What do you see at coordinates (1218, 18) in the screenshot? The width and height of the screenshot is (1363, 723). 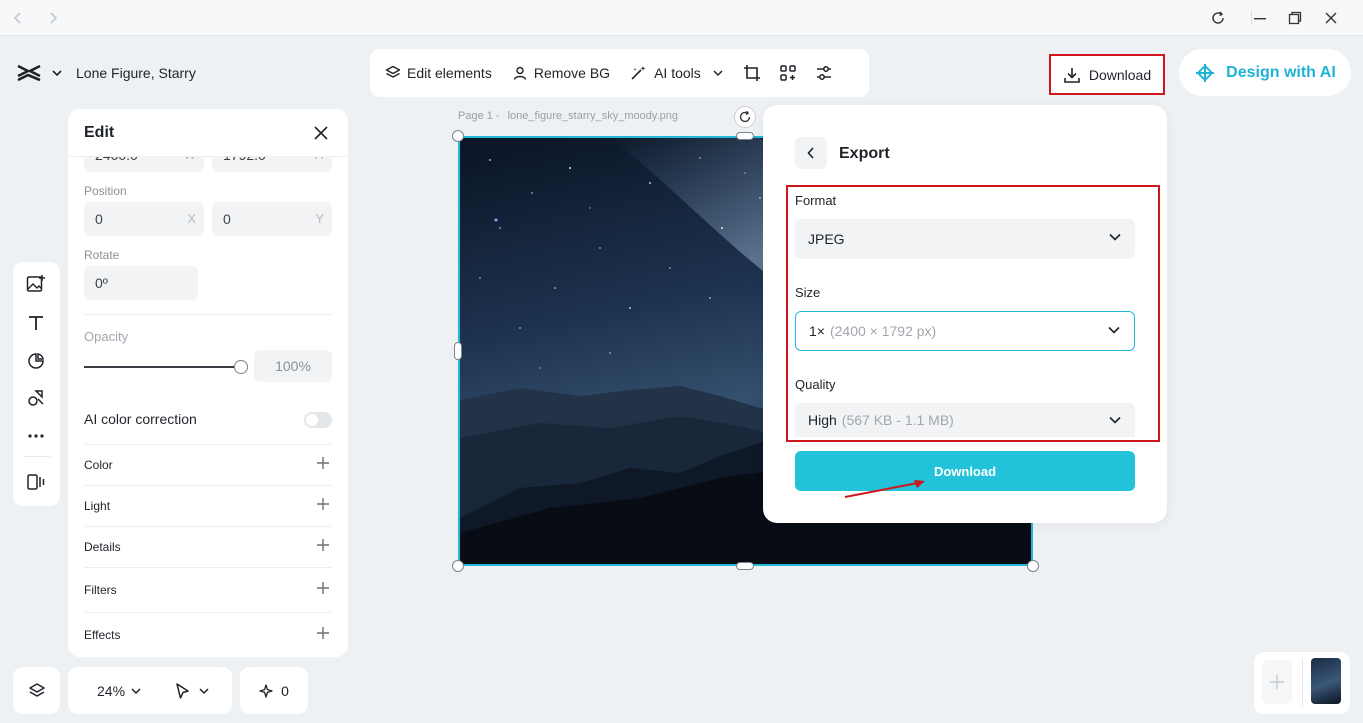 I see `refresh-icon` at bounding box center [1218, 18].